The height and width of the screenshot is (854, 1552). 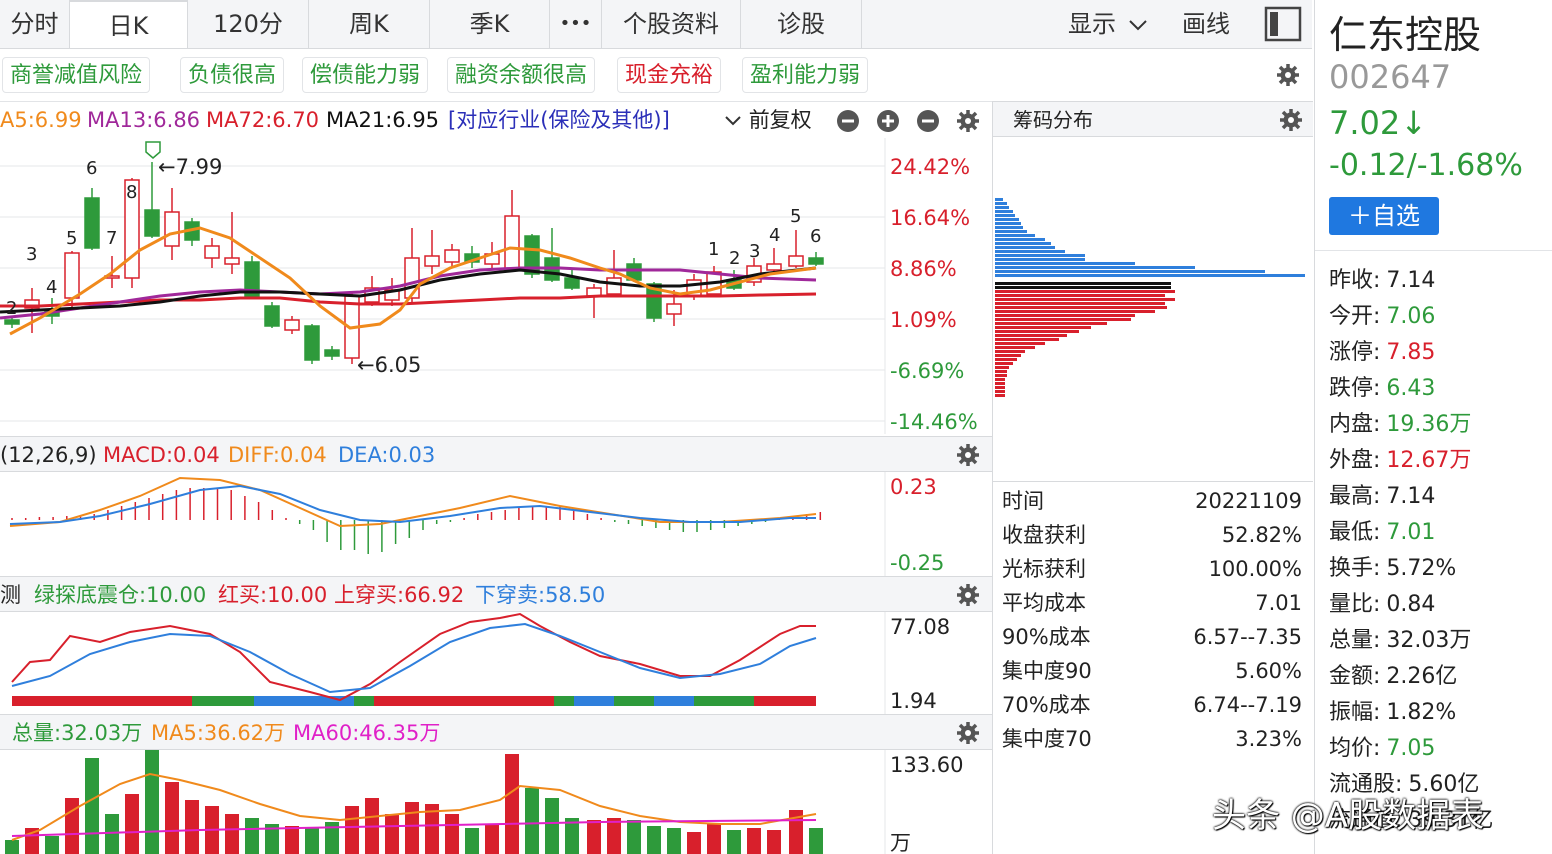 I want to click on tab-stock-profile: 个股资料, so click(x=671, y=24).